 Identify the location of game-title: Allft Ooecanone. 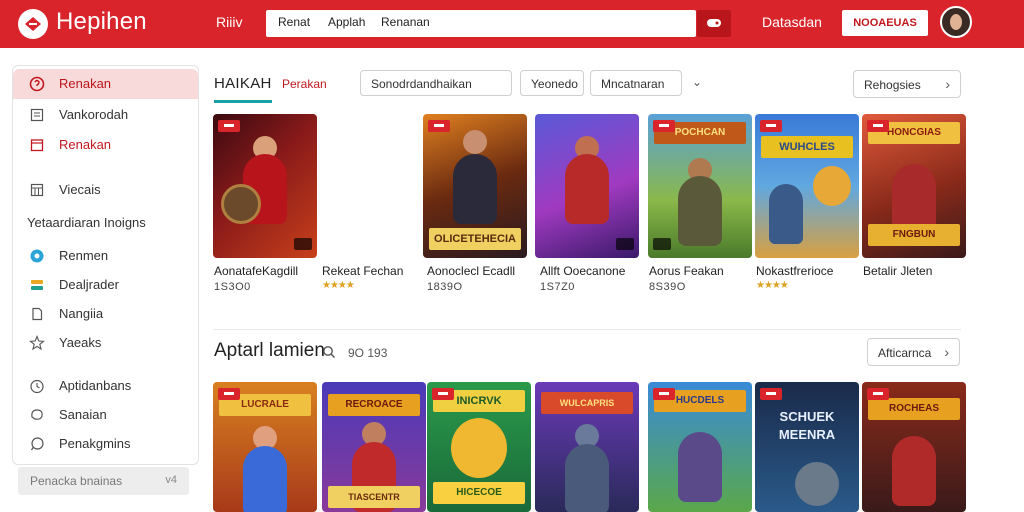
(582, 271).